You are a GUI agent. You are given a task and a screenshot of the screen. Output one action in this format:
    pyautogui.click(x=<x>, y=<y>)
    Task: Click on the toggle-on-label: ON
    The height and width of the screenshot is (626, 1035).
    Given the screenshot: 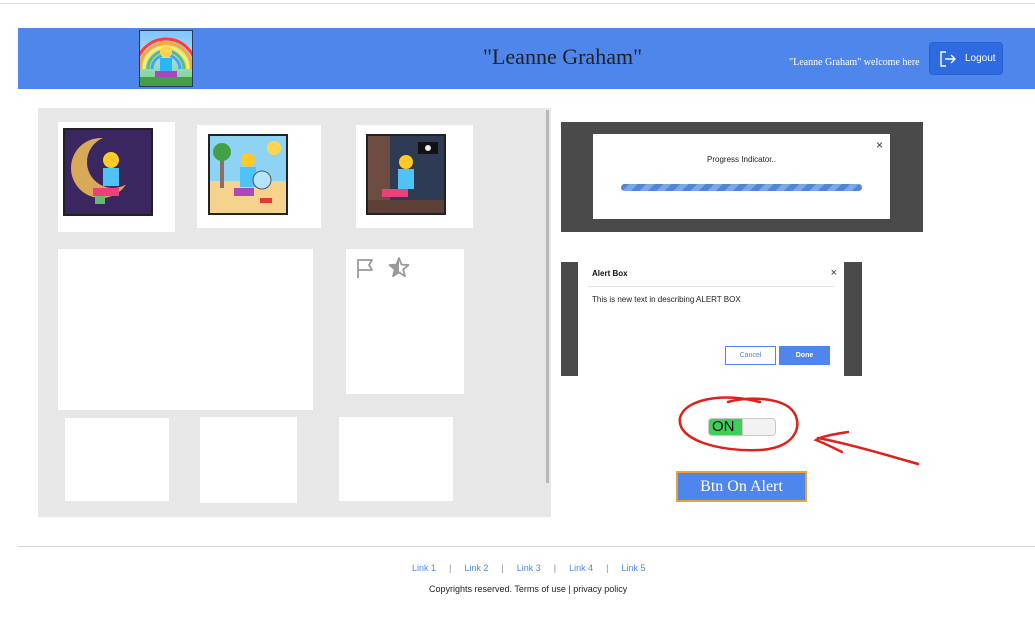 What is the action you would take?
    pyautogui.click(x=727, y=427)
    